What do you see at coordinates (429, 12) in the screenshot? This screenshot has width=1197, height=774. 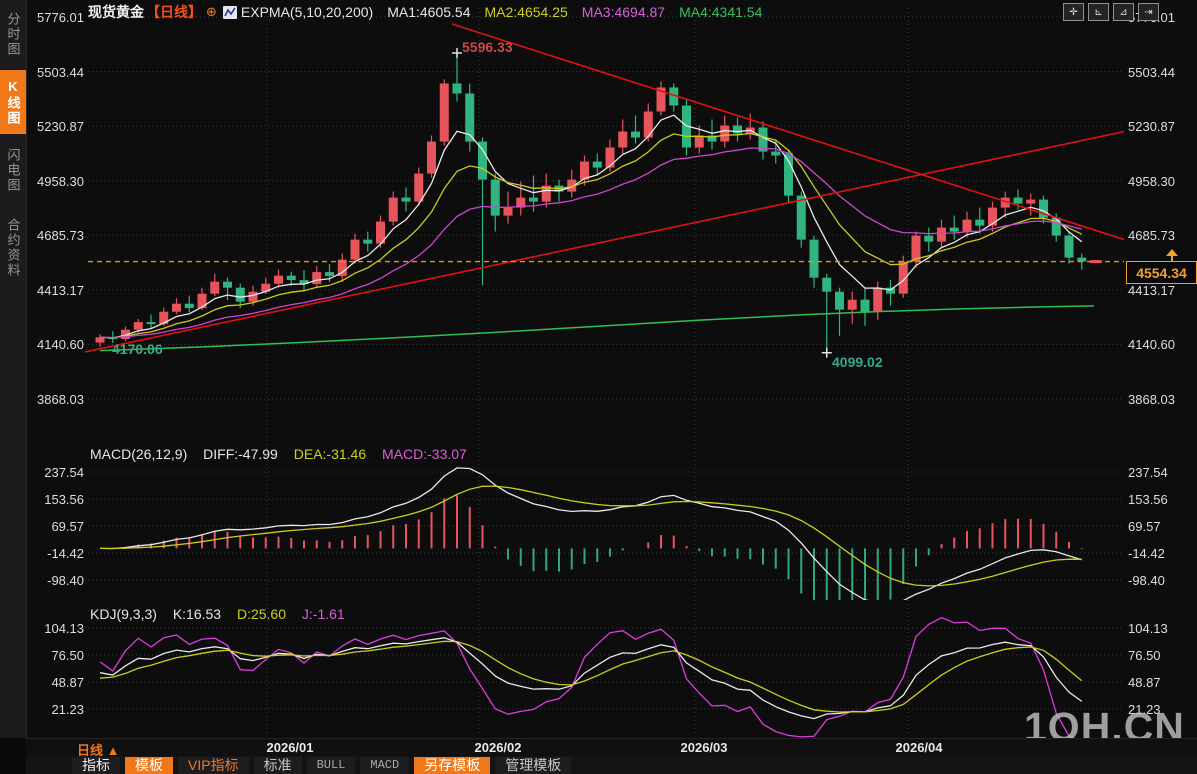 I see `ma1-value: MA1:4605.54` at bounding box center [429, 12].